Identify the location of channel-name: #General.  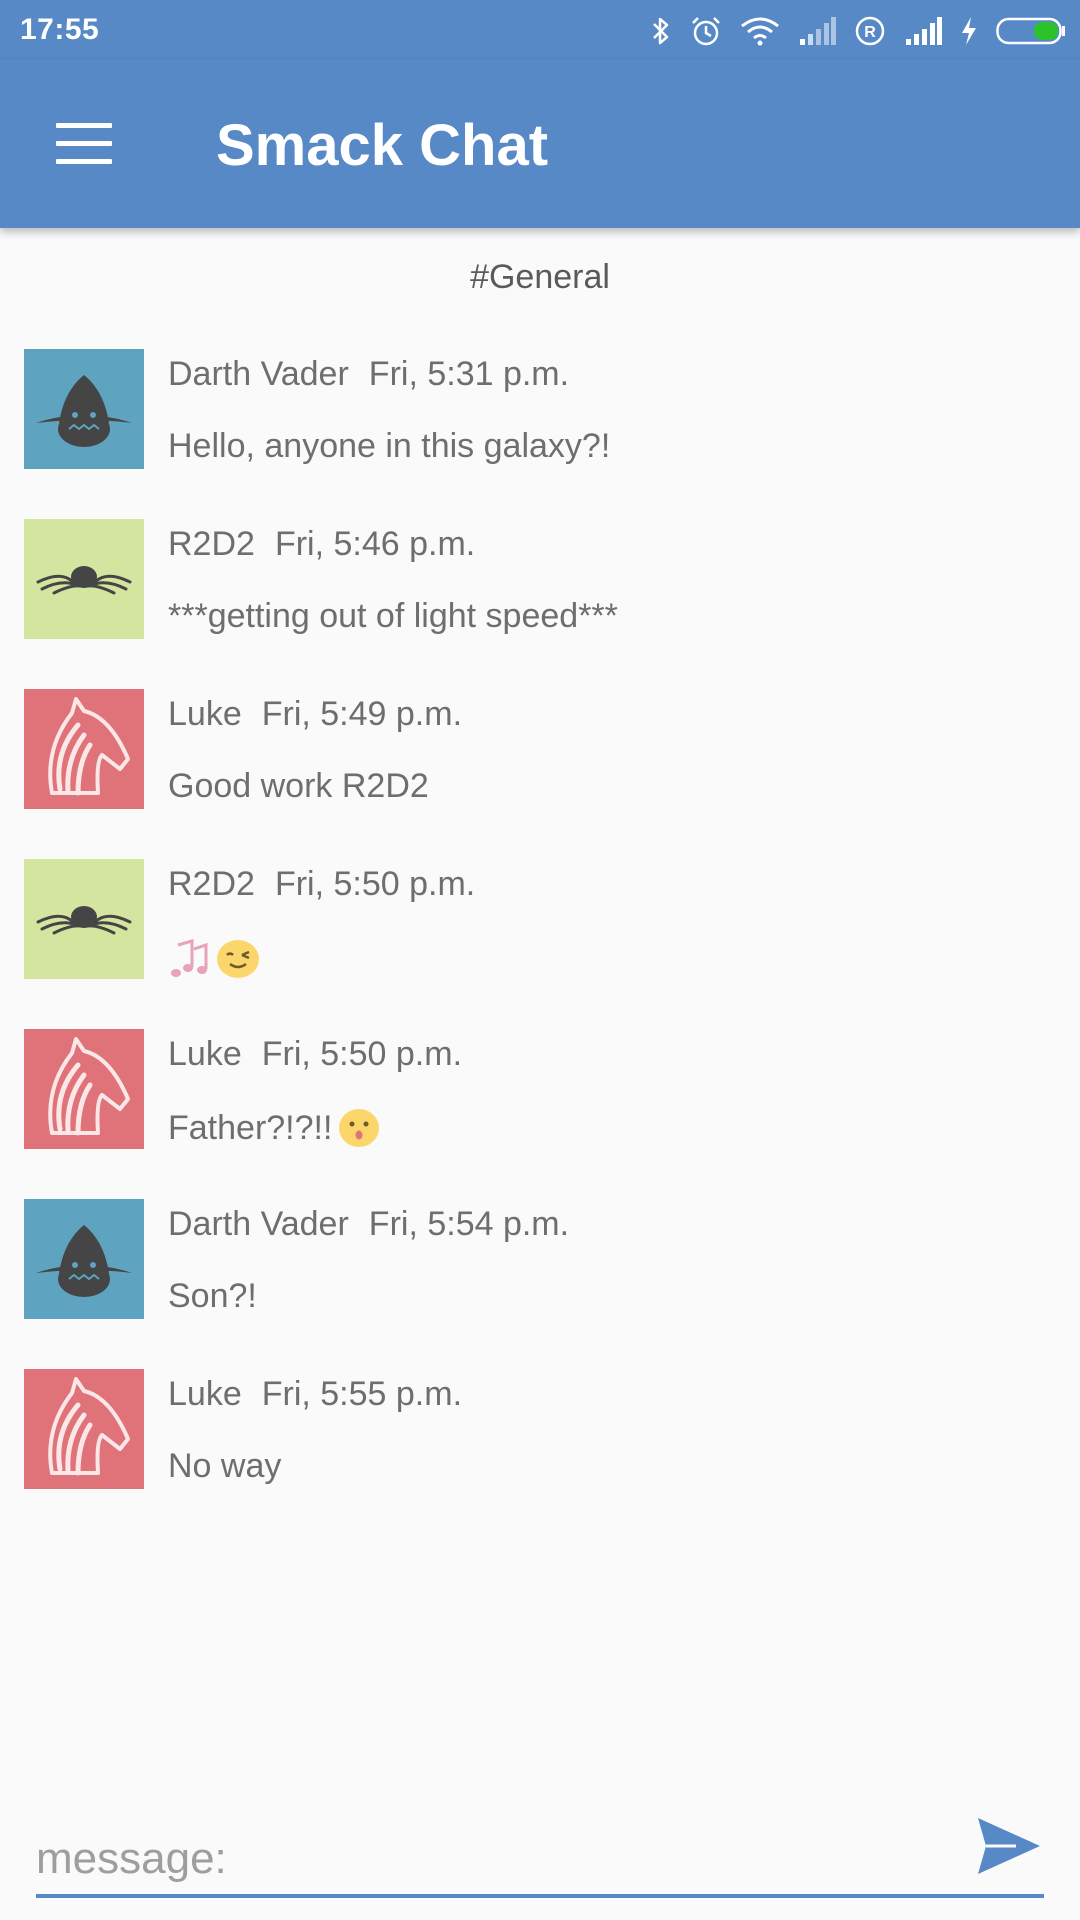
(540, 277).